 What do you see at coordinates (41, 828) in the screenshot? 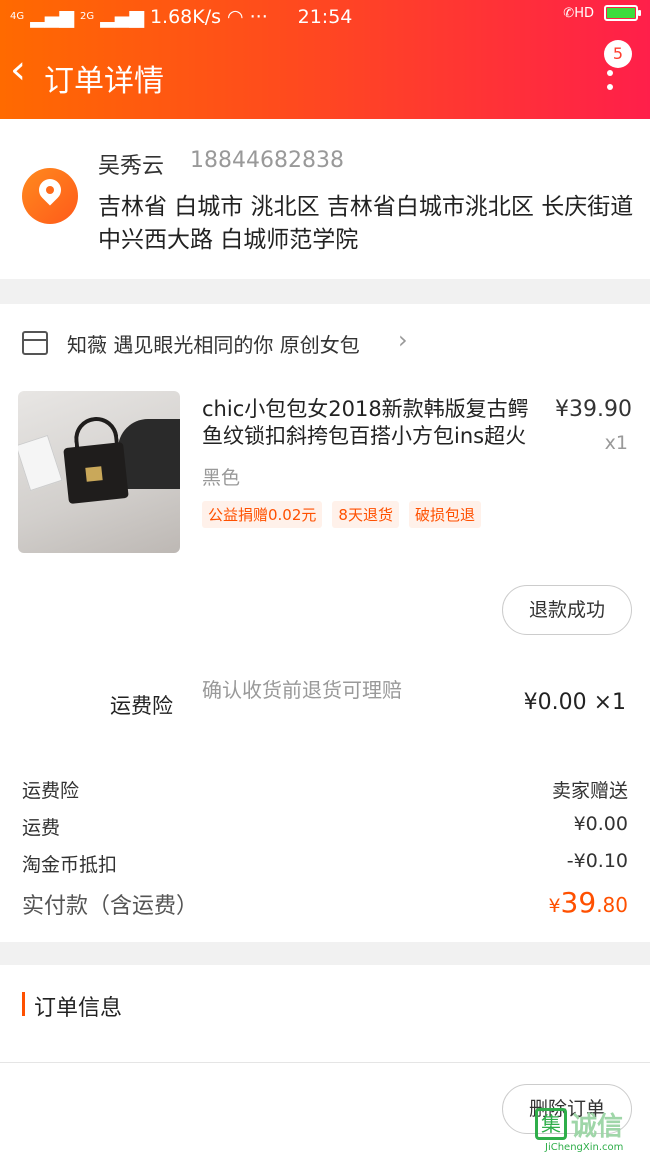
I see `fee-label: 运费` at bounding box center [41, 828].